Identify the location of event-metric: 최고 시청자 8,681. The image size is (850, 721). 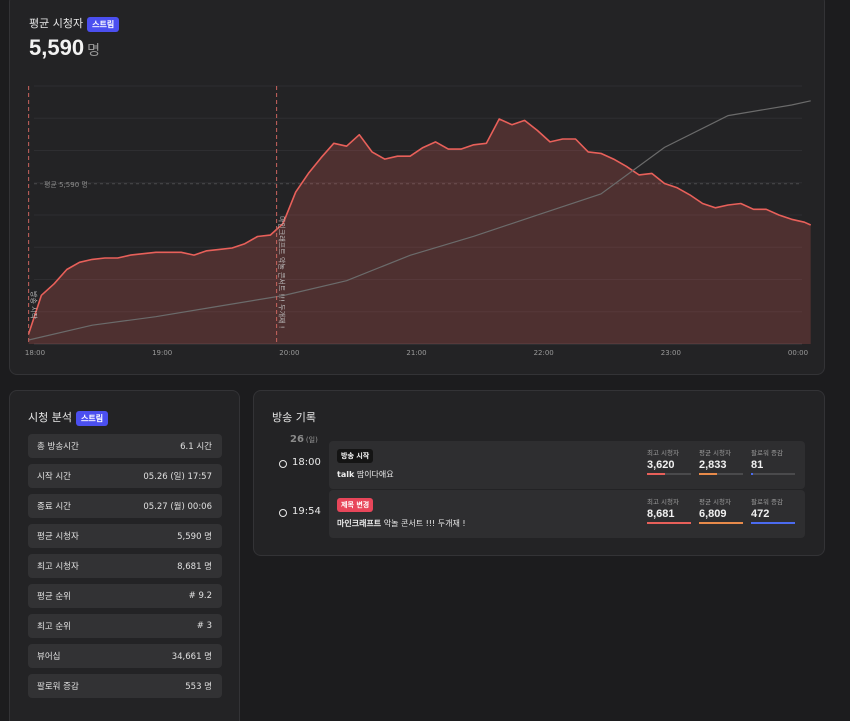
(669, 510).